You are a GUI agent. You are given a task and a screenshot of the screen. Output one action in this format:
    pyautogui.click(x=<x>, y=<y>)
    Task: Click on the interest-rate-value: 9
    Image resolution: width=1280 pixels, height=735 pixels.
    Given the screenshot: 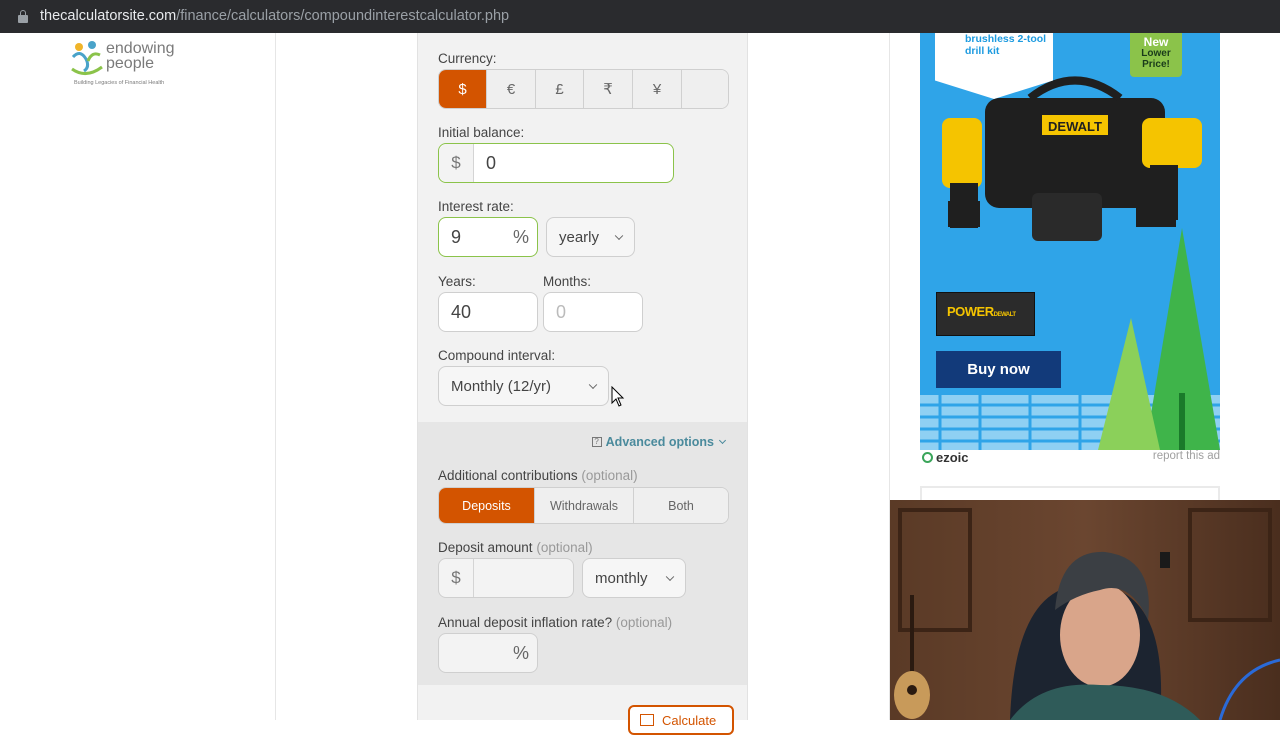 What is the action you would take?
    pyautogui.click(x=456, y=236)
    